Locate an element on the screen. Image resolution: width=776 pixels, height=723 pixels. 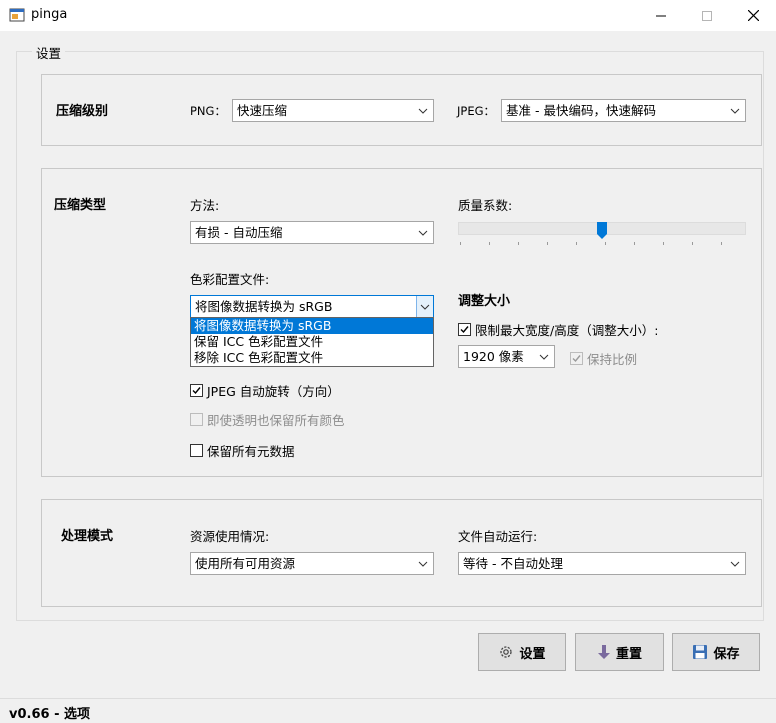
color-profile-value: 将图像数据转换为 sRGB is located at coordinates (264, 306).